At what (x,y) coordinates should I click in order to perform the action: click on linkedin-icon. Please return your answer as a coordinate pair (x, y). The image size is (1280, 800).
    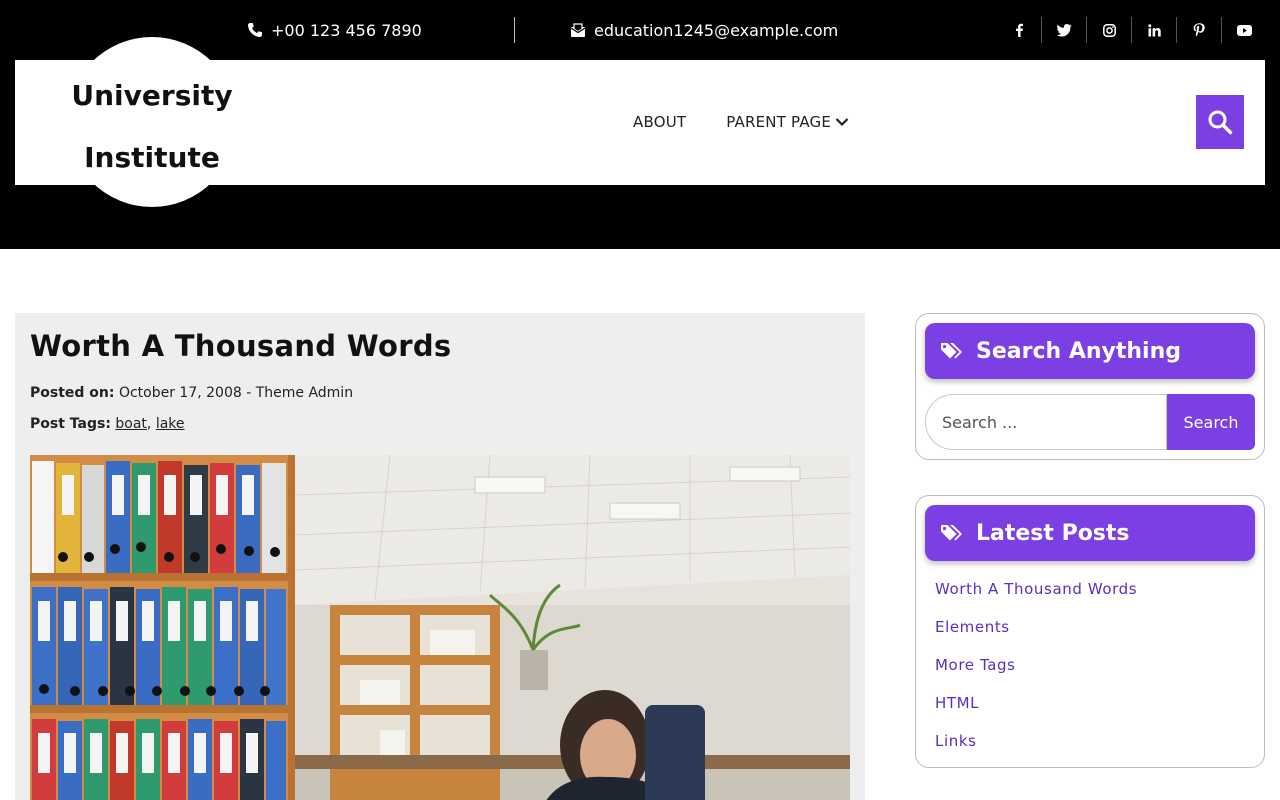
    Looking at the image, I should click on (1154, 29).